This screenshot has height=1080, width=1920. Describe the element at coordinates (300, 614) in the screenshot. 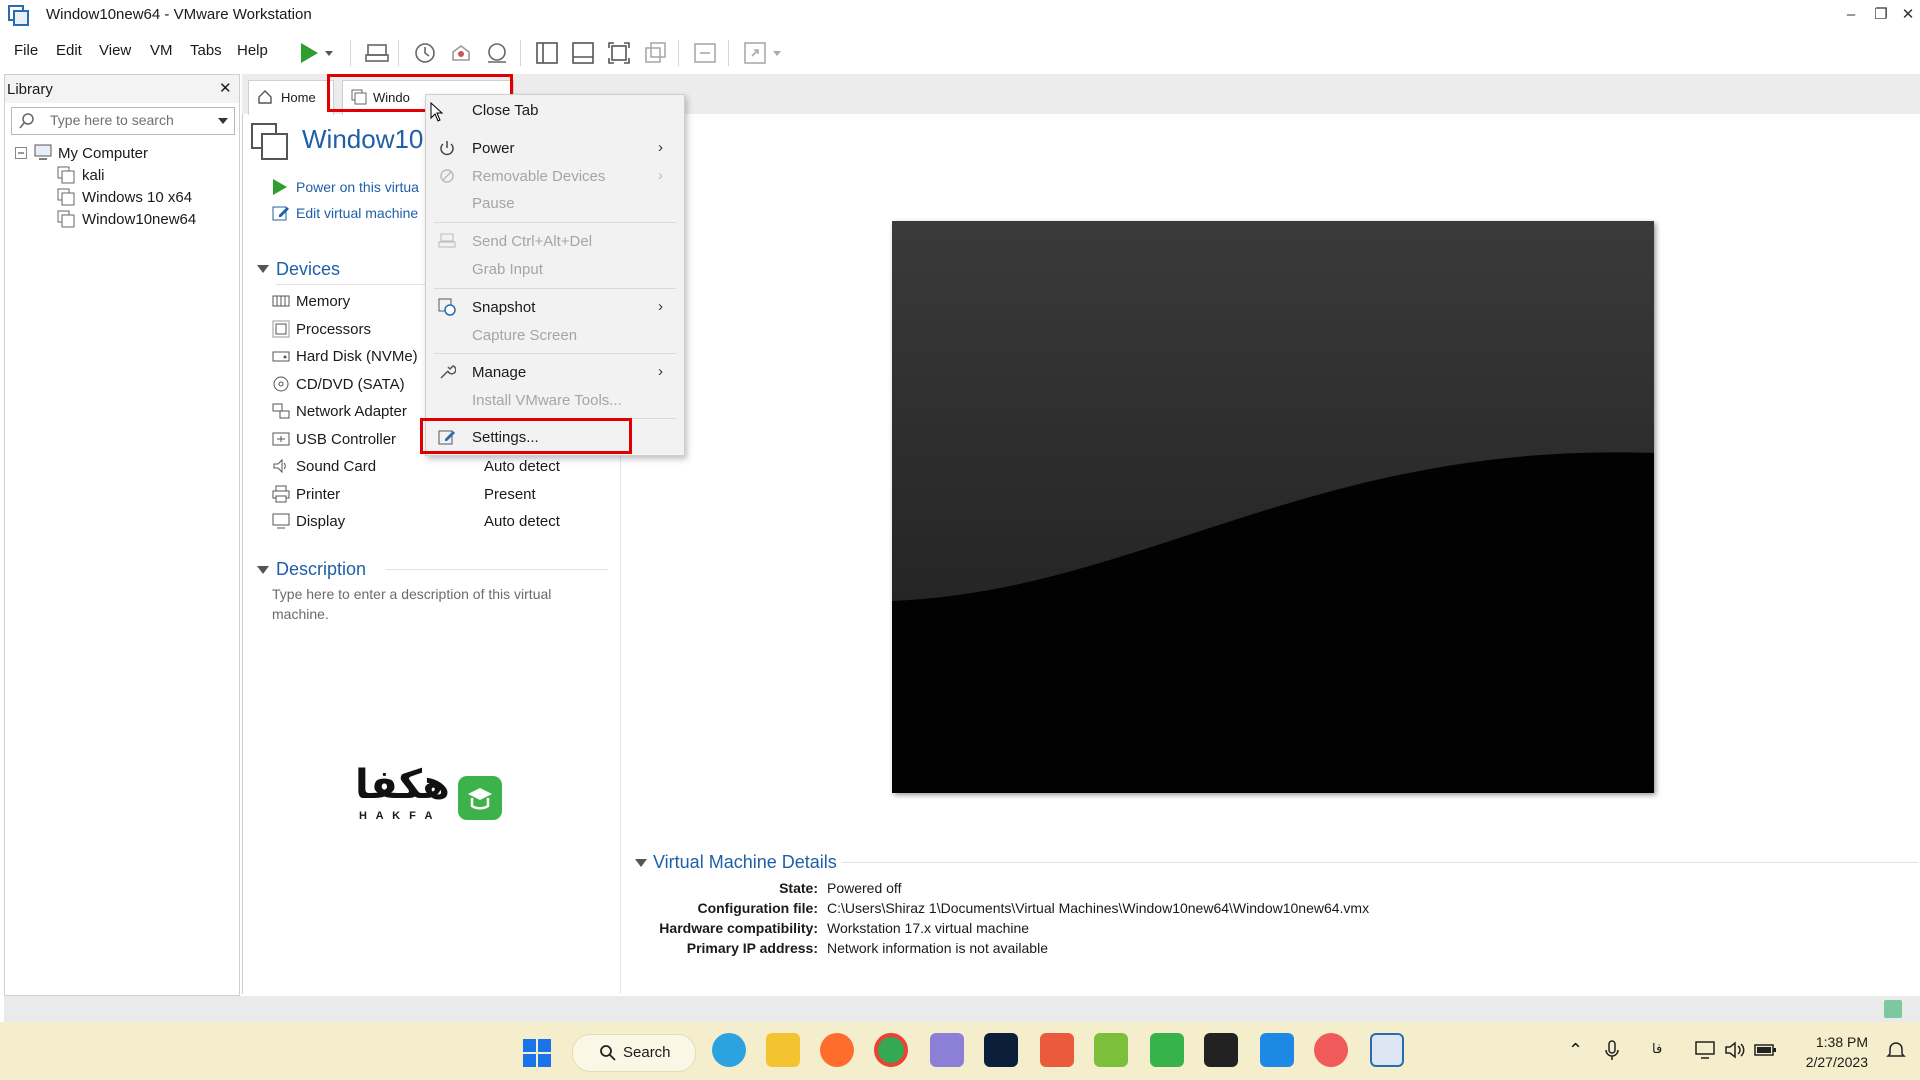

I see `description-placeholder-line2: machine.` at that location.